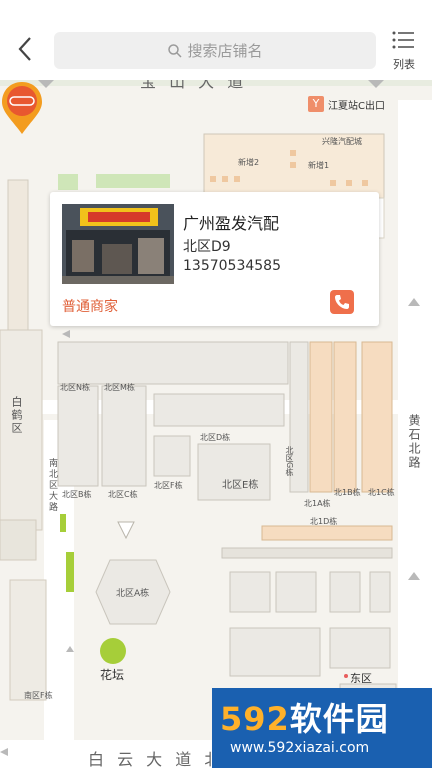  What do you see at coordinates (342, 141) in the screenshot?
I see `map-label-xingtang: 兴隆汽配城` at bounding box center [342, 141].